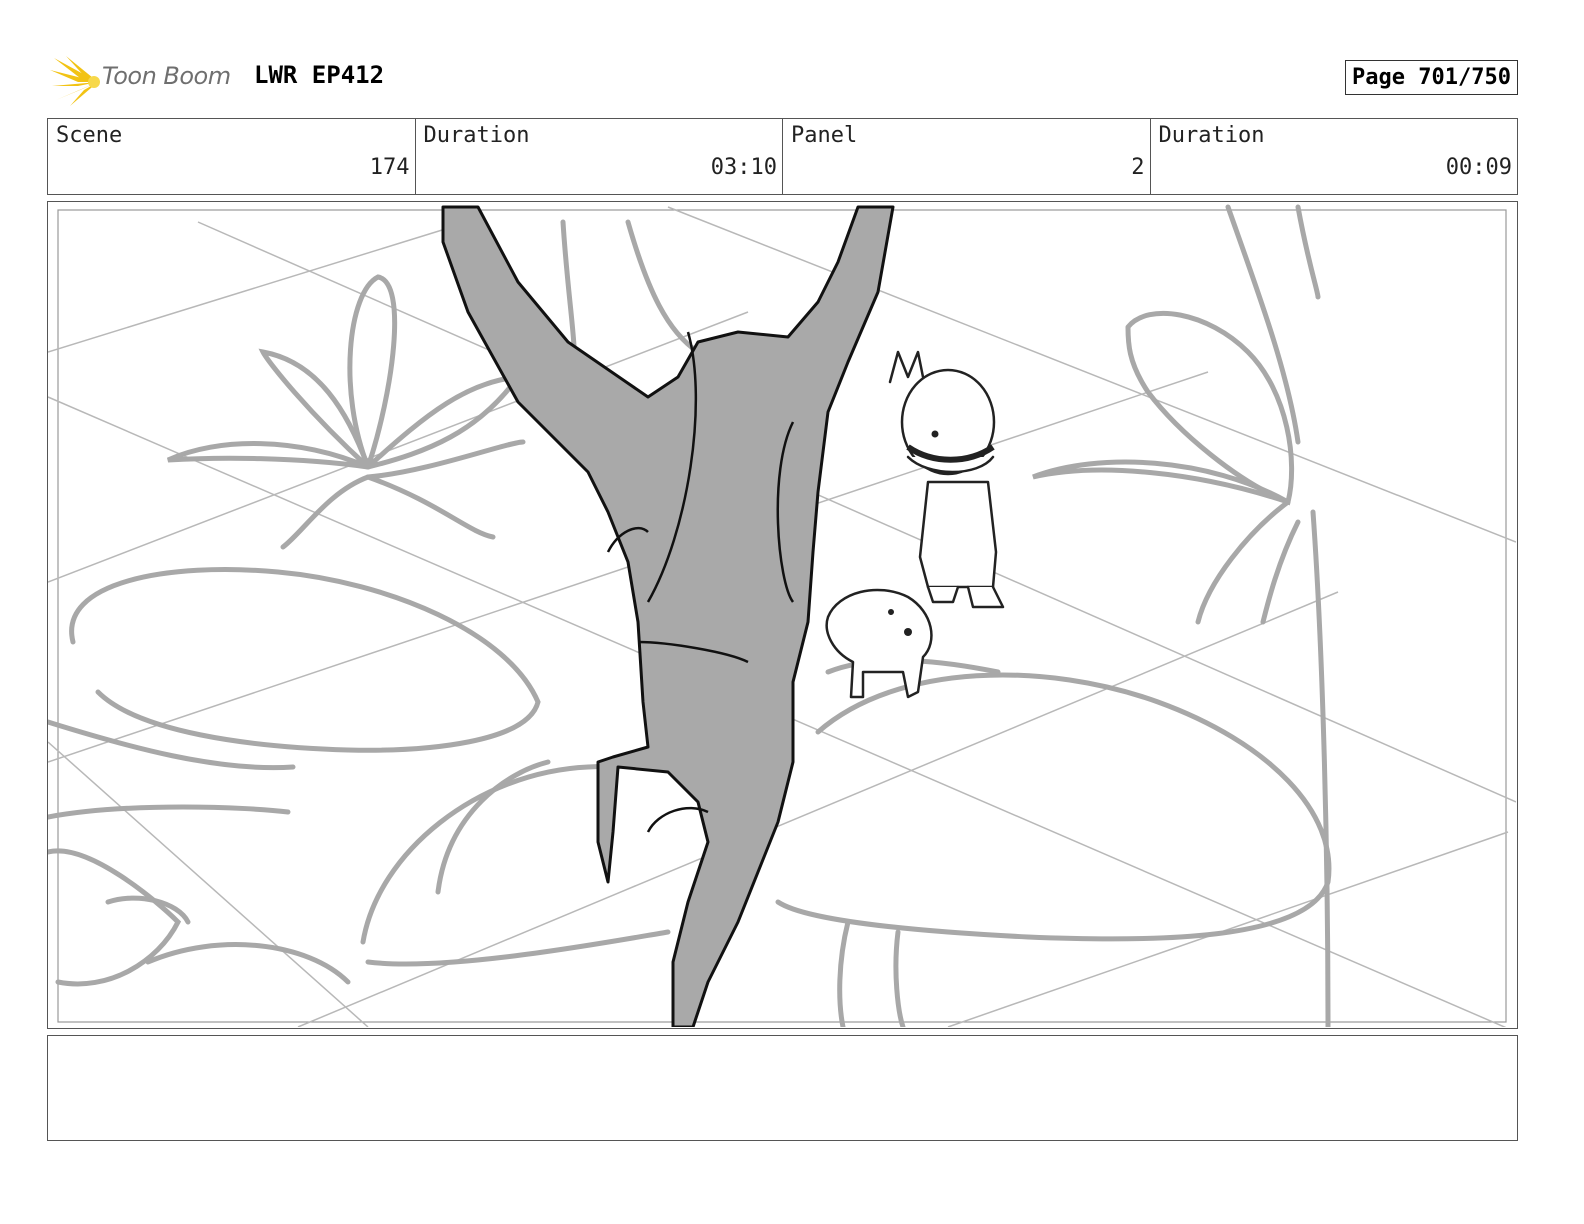 This screenshot has width=1584, height=1224. Describe the element at coordinates (800, 80) in the screenshot. I see `page-header: Toon Boom LWR EP412 Page 701/750` at that location.